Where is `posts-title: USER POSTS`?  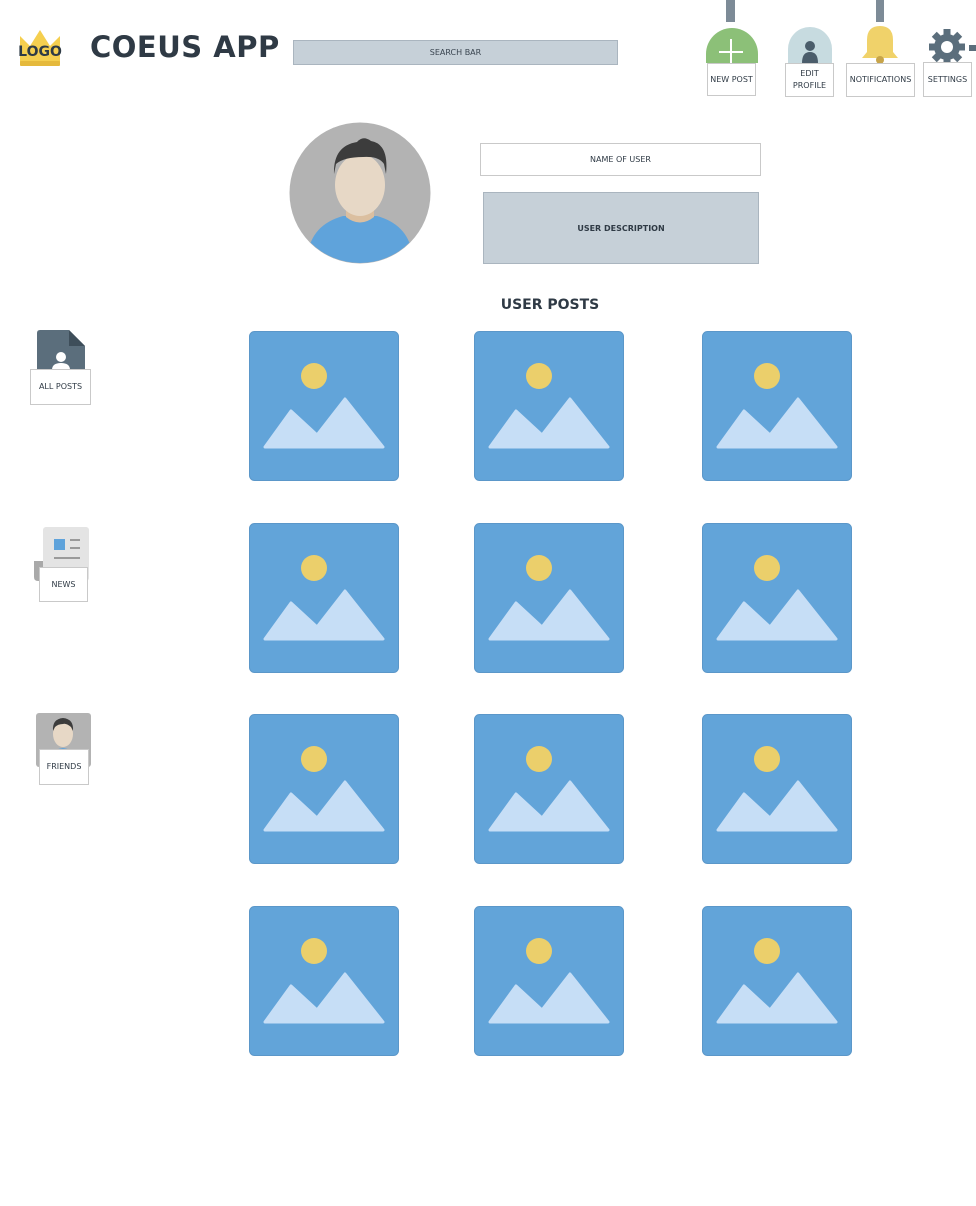
posts-title: USER POSTS is located at coordinates (550, 305).